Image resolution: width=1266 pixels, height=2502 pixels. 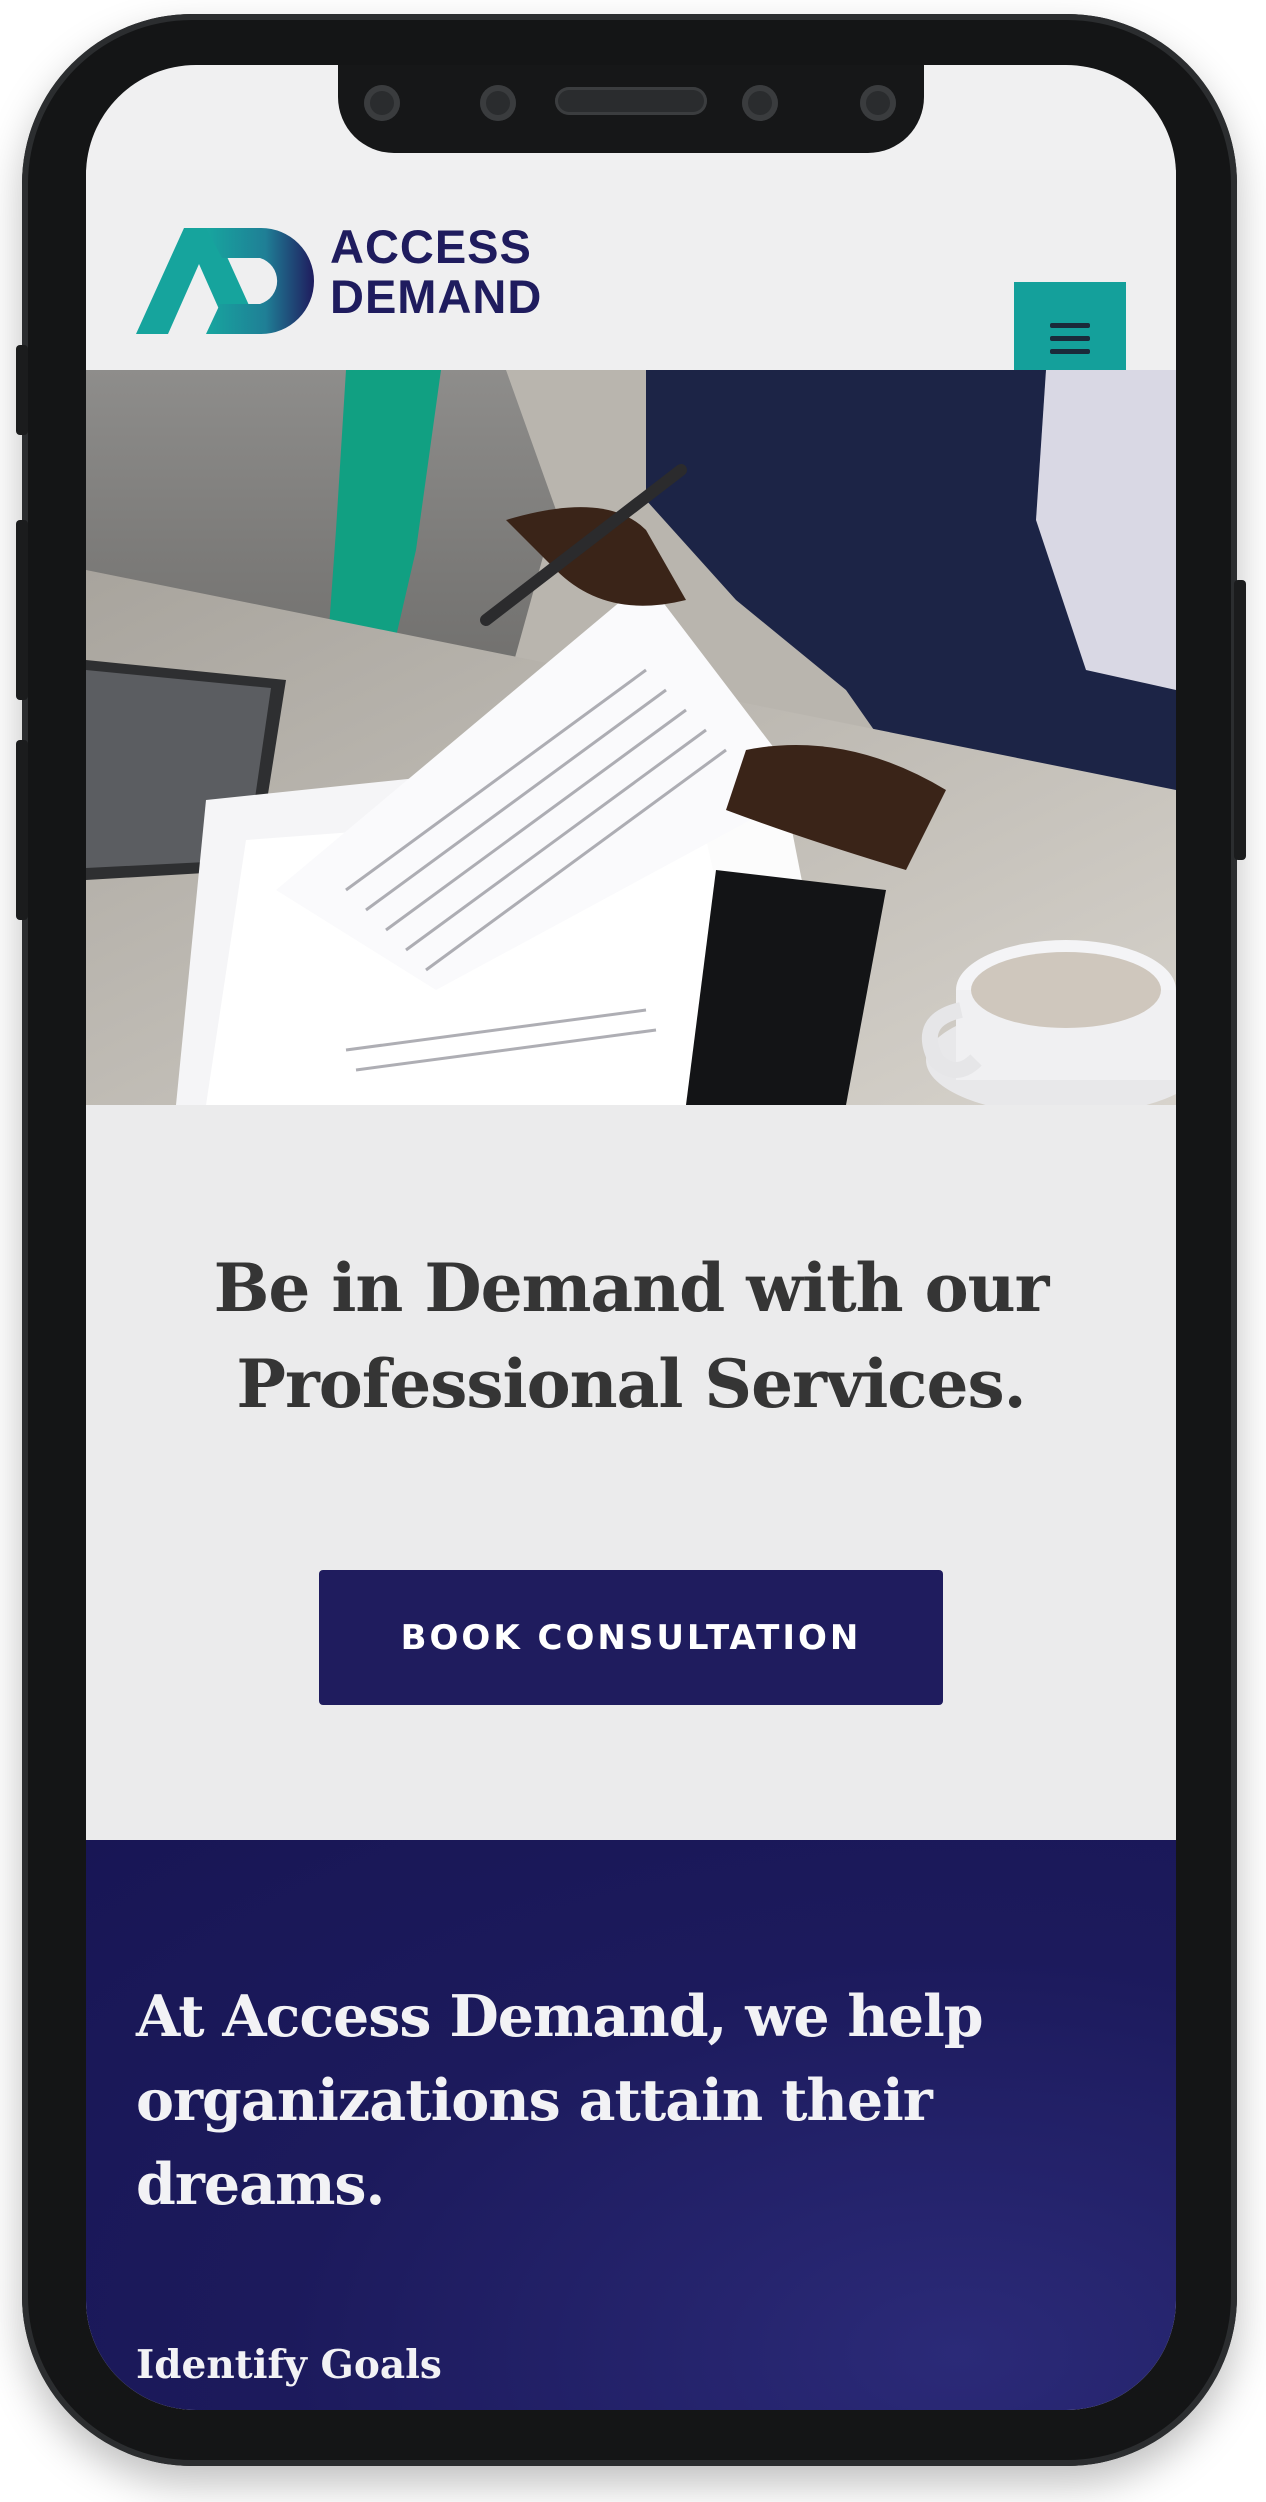 I want to click on phone-mute-switch, so click(x=22, y=390).